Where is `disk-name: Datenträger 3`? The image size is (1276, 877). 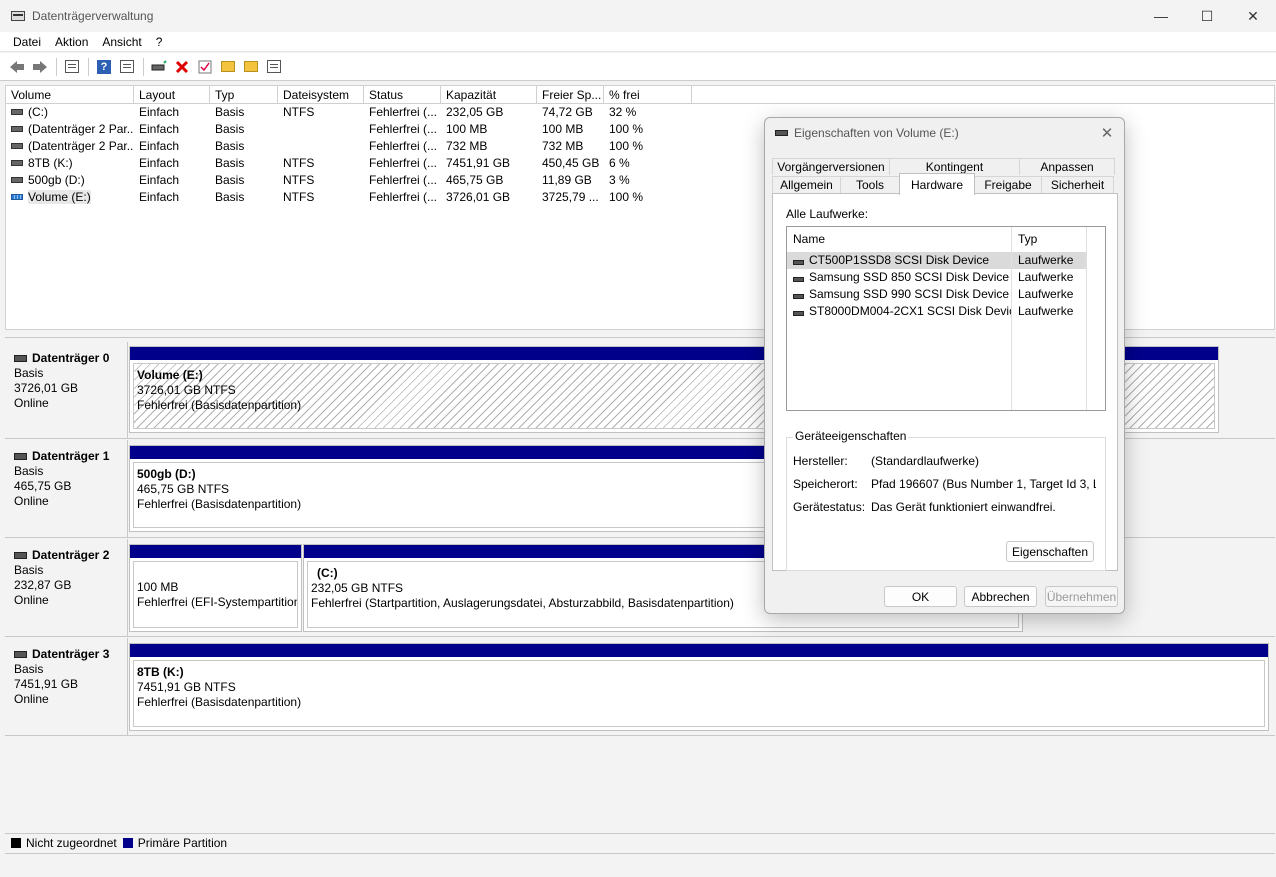 disk-name: Datenträger 3 is located at coordinates (71, 654).